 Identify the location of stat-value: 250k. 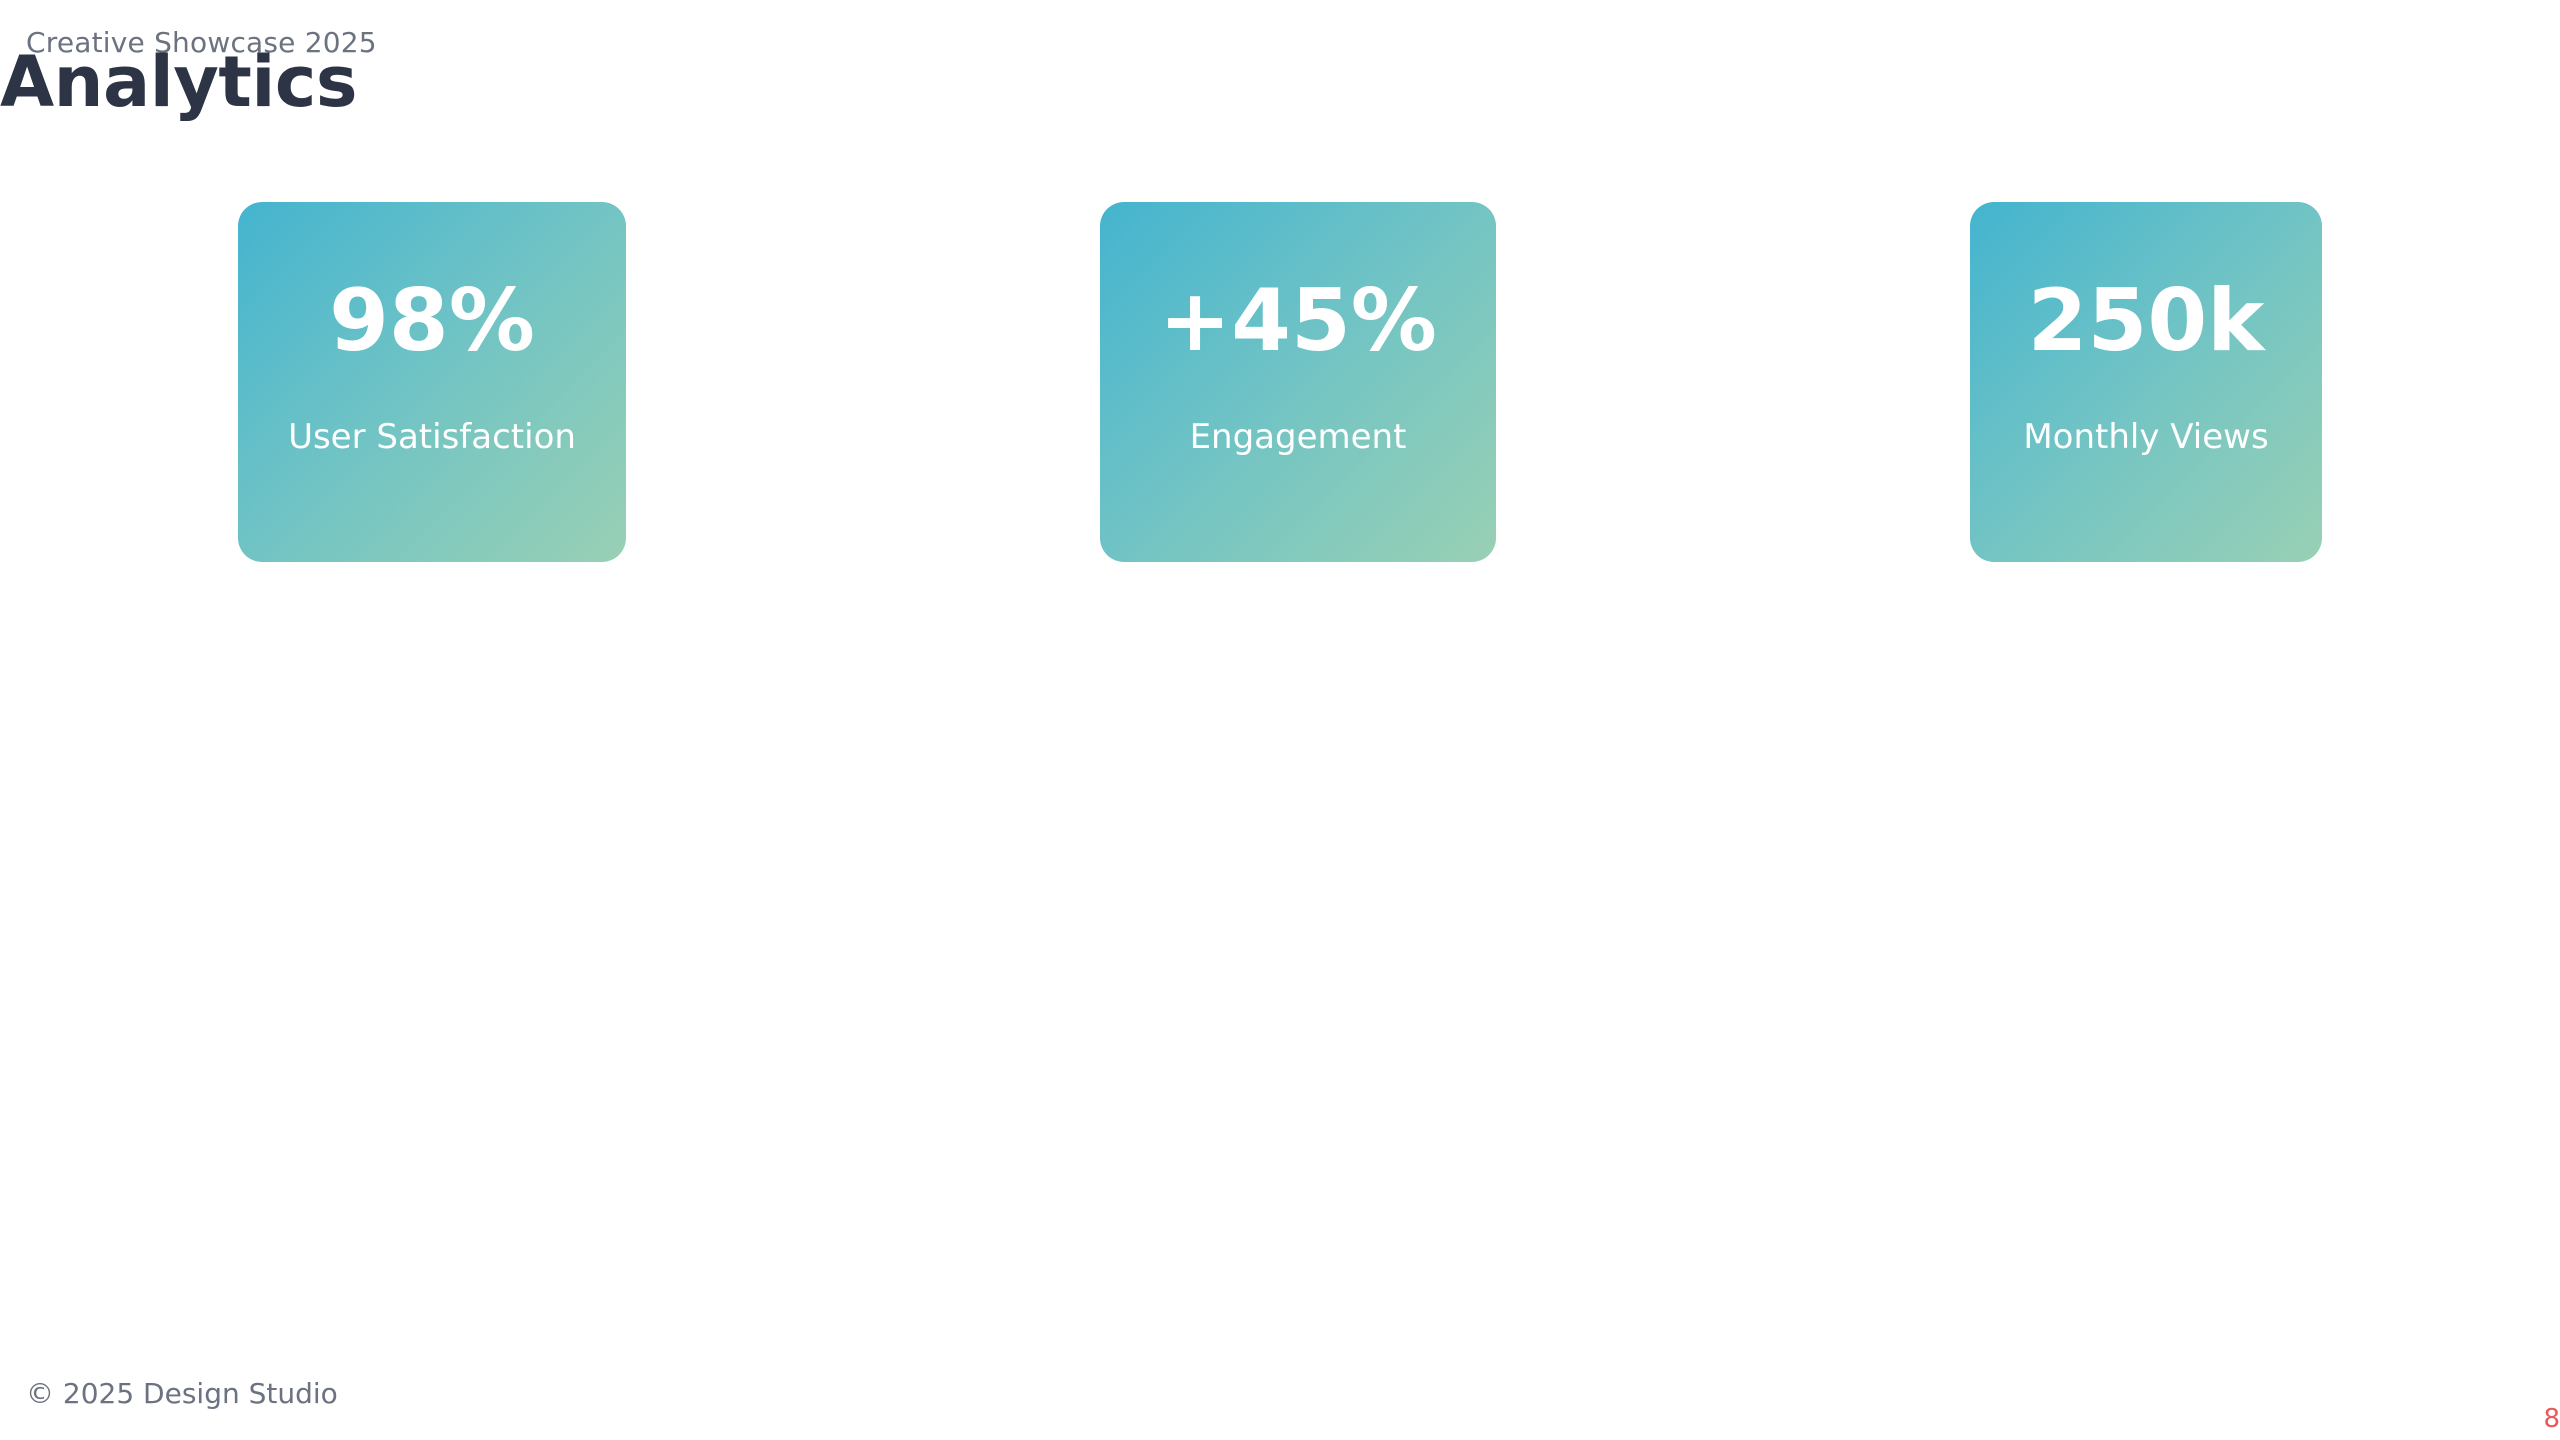
(2146, 321).